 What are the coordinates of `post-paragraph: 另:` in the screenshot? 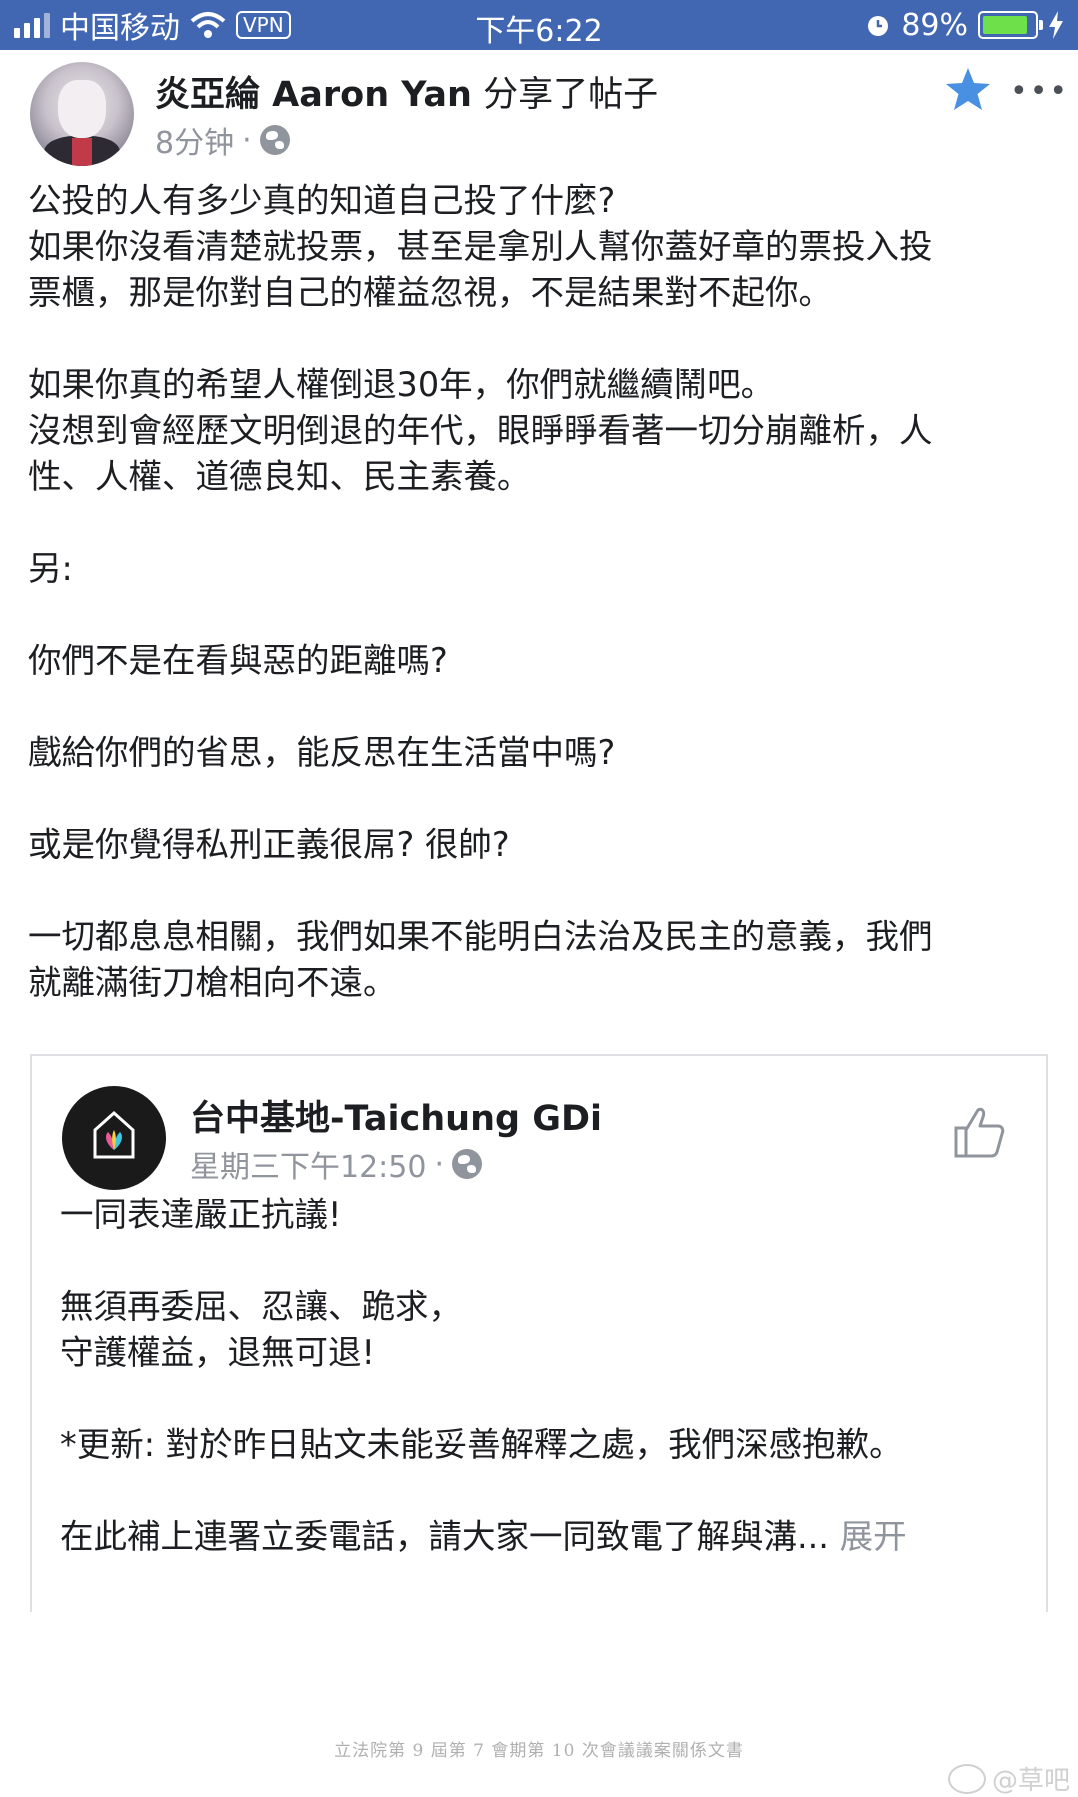 It's located at (50, 568).